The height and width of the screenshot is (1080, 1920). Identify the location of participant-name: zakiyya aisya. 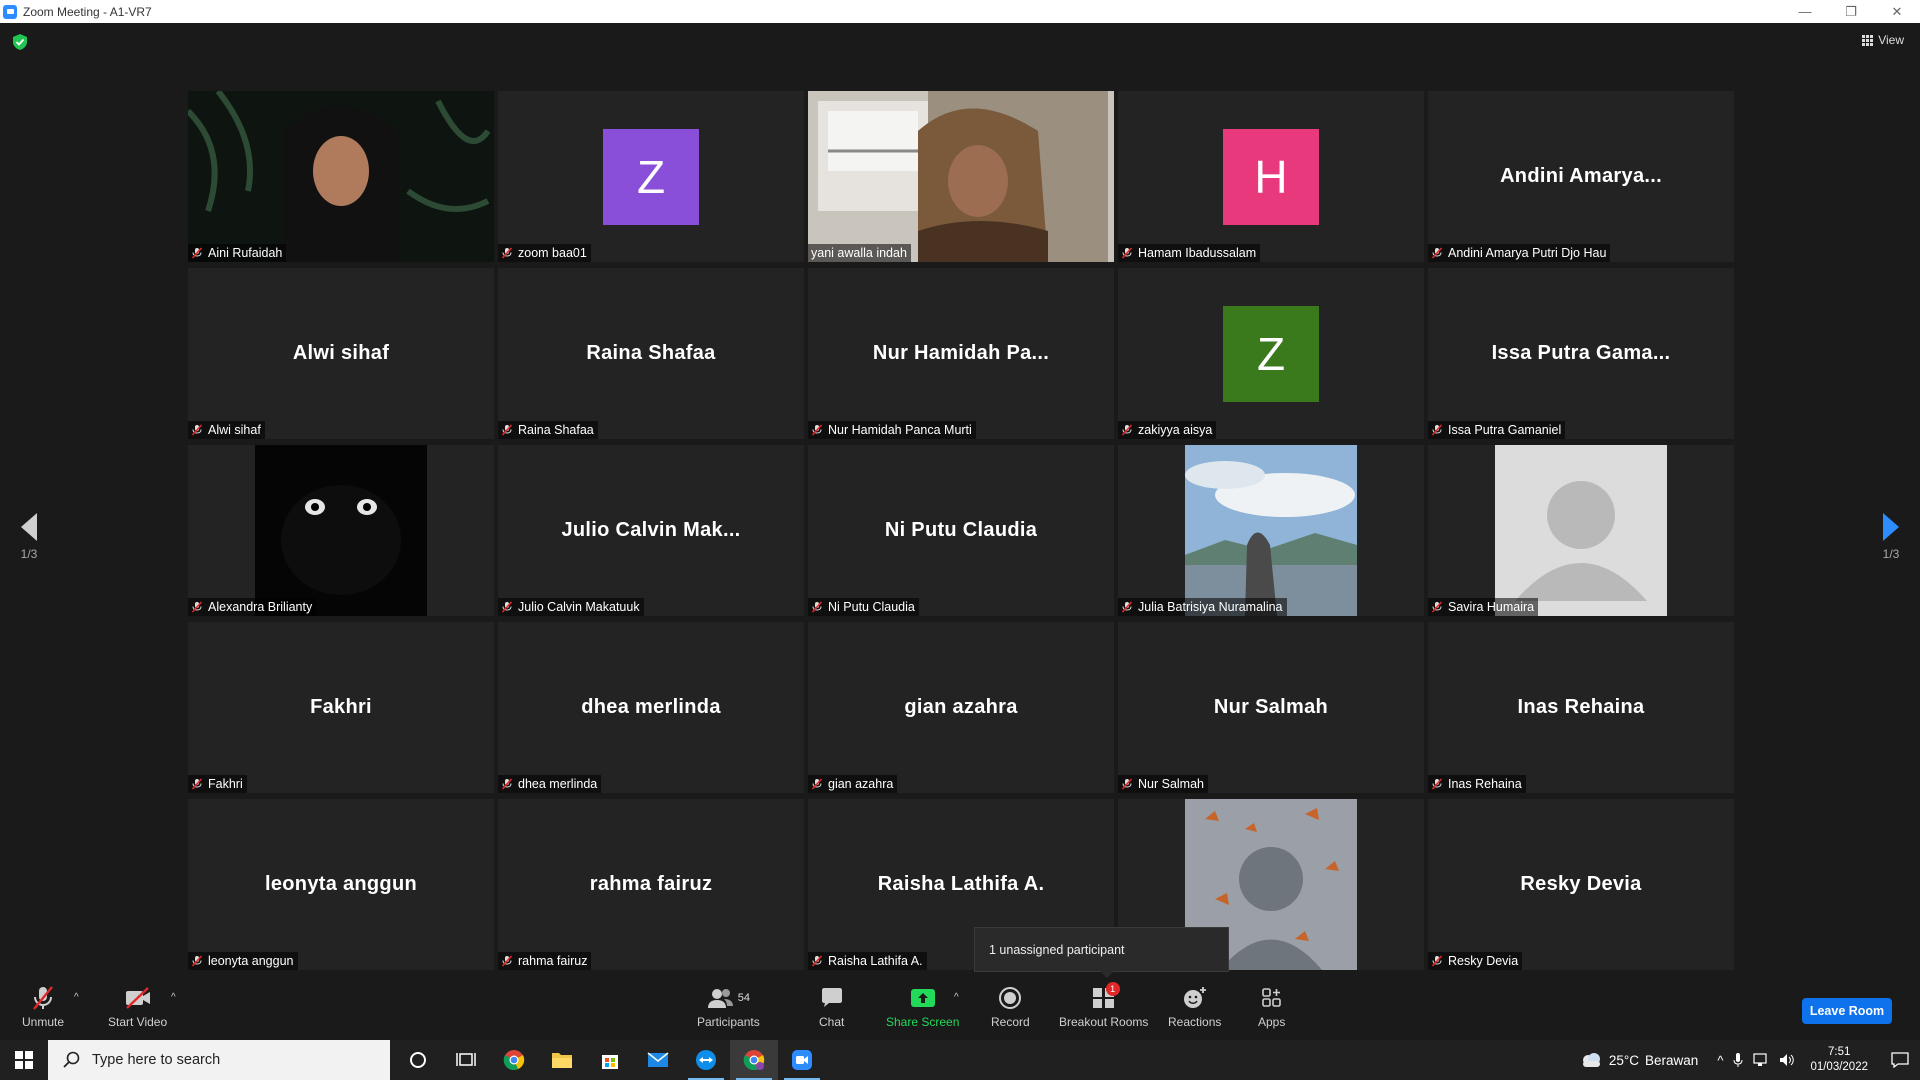
(1175, 430).